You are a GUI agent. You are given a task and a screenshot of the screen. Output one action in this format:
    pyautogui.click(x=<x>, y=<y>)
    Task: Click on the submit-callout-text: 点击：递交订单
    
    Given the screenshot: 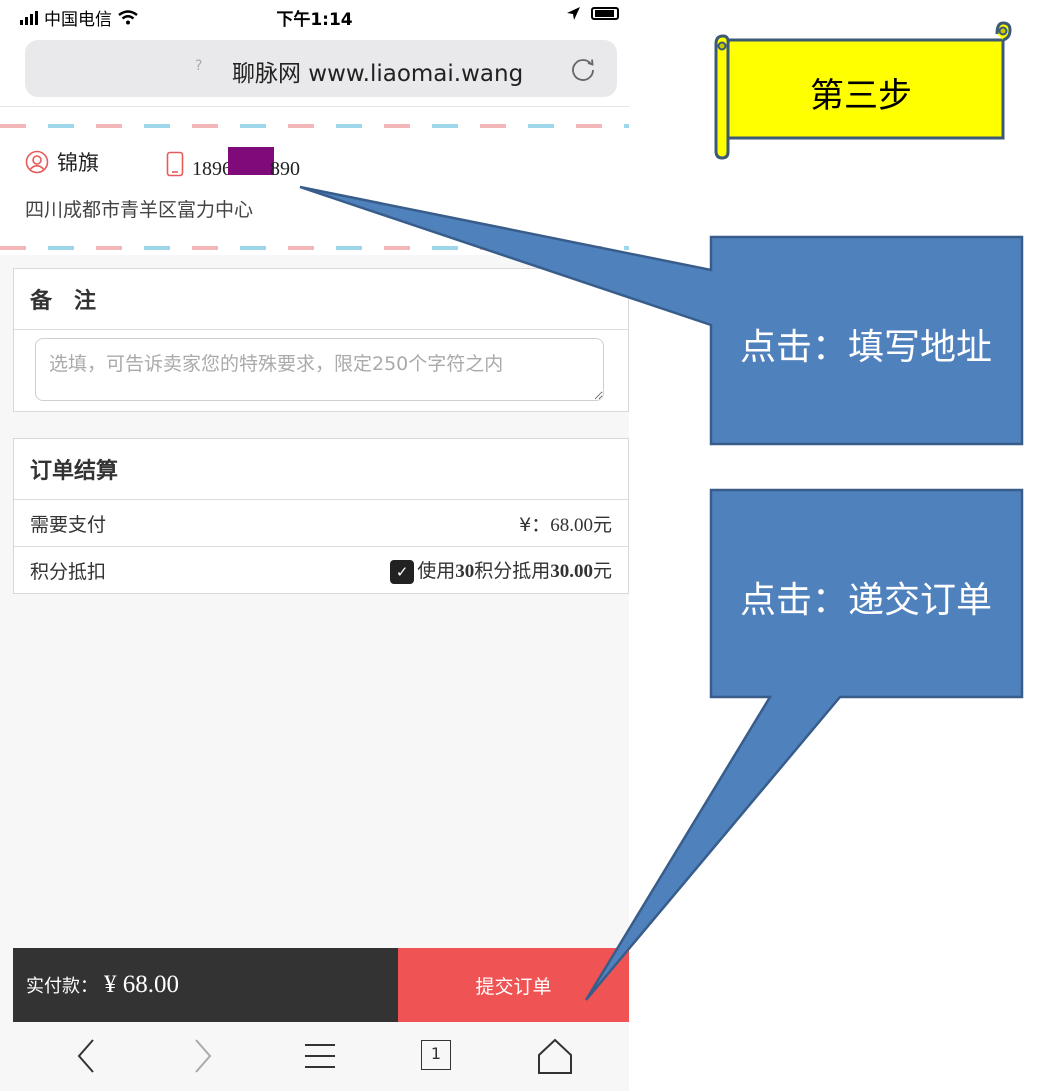 What is the action you would take?
    pyautogui.click(x=866, y=600)
    